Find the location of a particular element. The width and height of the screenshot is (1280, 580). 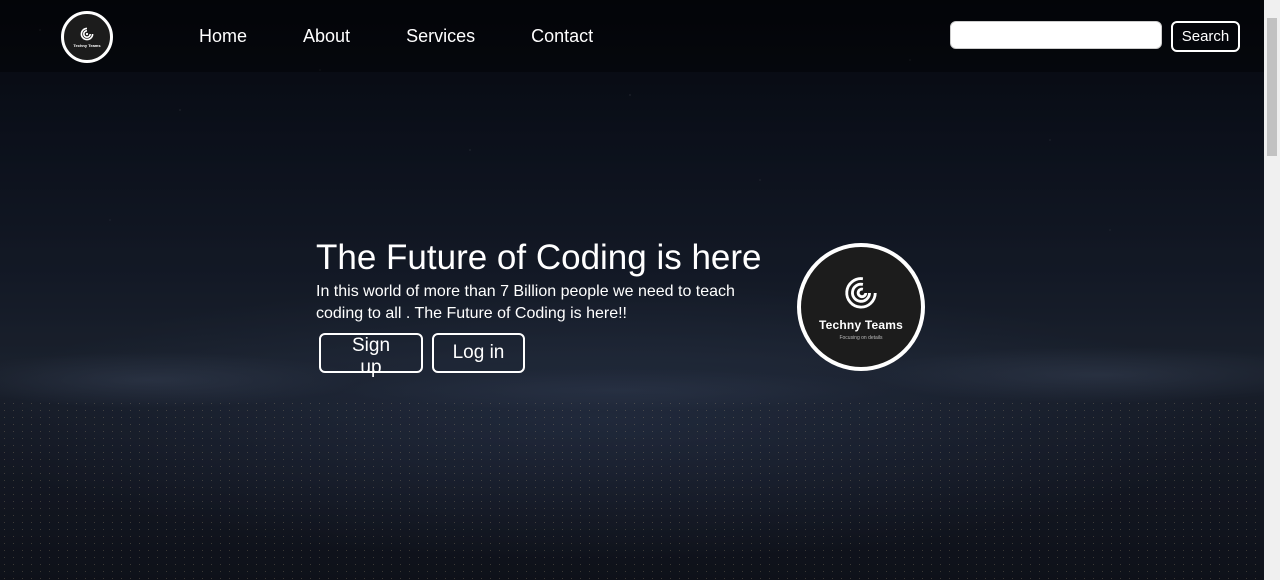

signup-button: Sign up is located at coordinates (371, 355).